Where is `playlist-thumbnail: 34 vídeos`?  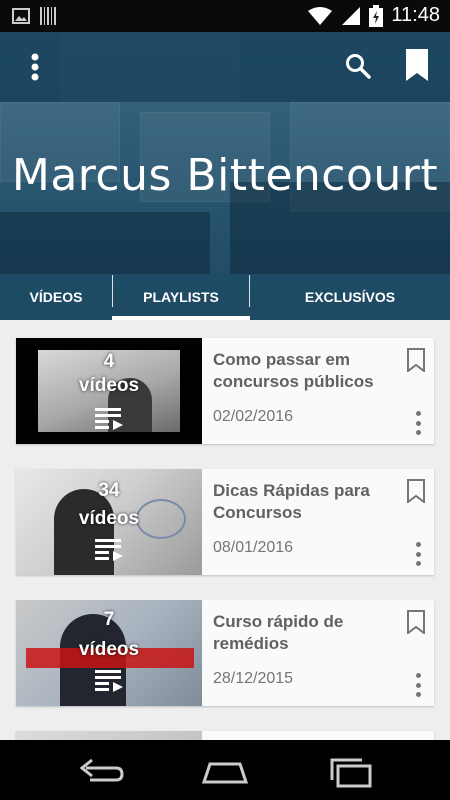 playlist-thumbnail: 34 vídeos is located at coordinates (109, 522).